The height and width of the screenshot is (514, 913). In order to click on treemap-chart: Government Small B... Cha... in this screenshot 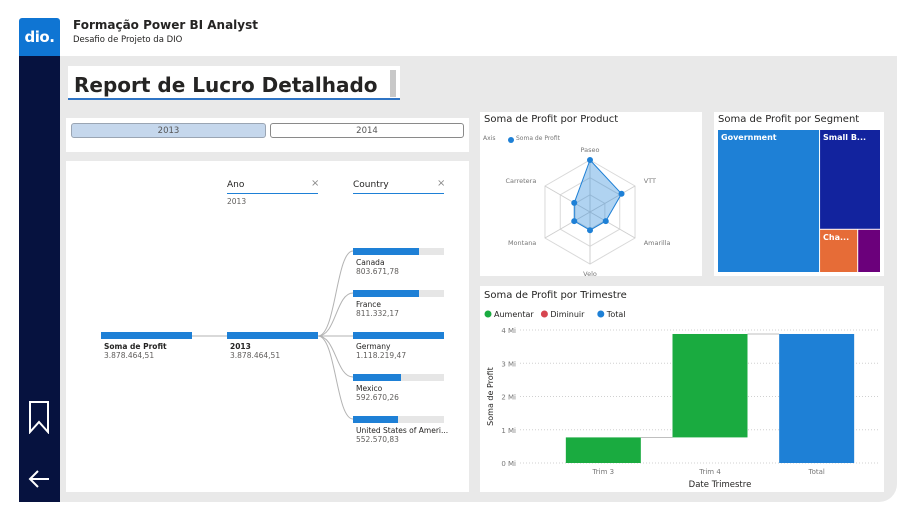, I will do `click(799, 194)`.